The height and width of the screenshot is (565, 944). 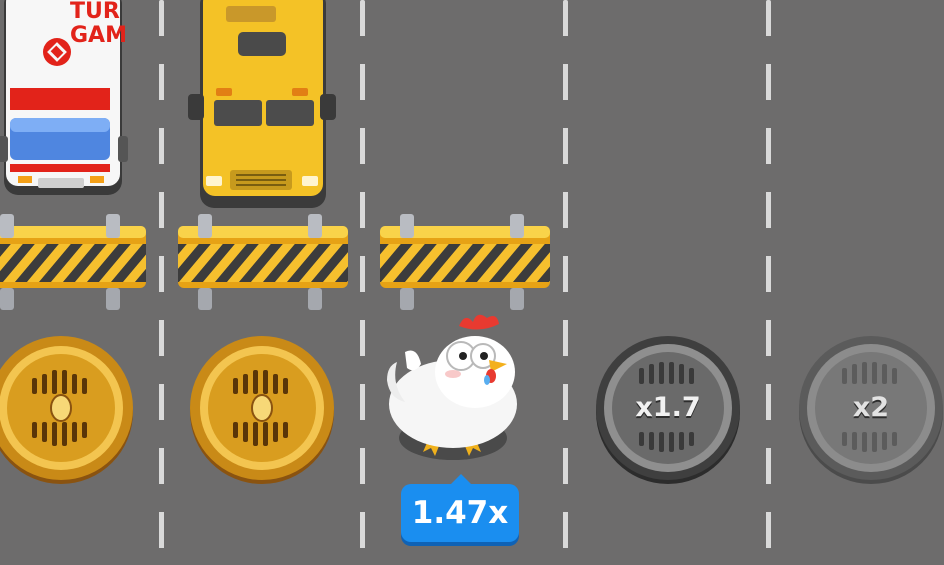 I want to click on multiplier-label: x1.7, so click(x=668, y=407).